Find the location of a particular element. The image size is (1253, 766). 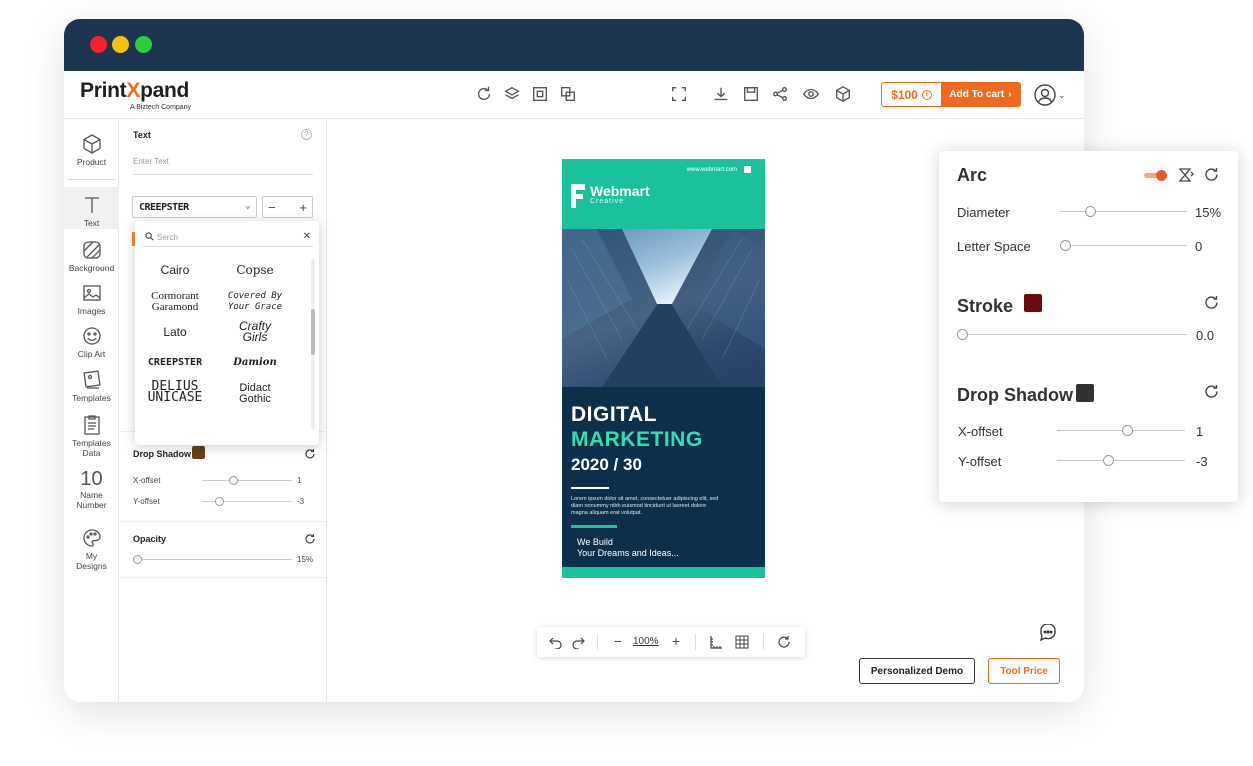

stroke-color-swatch is located at coordinates (1033, 303).